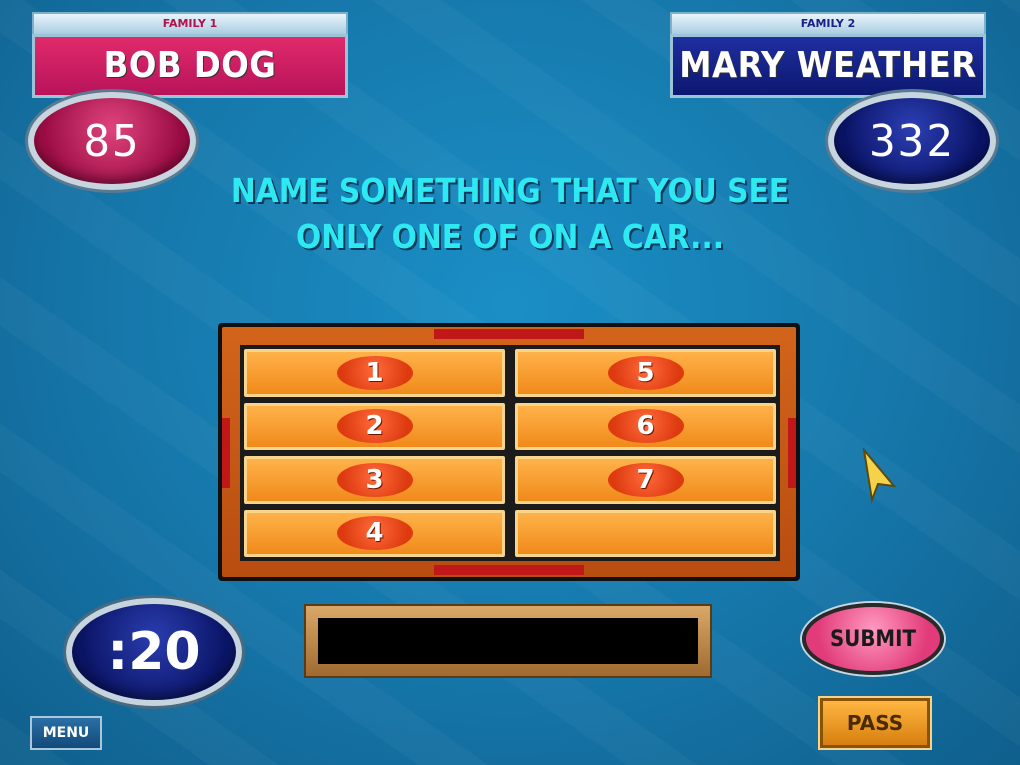 The image size is (1020, 765). What do you see at coordinates (509, 570) in the screenshot?
I see `board-bottom-light` at bounding box center [509, 570].